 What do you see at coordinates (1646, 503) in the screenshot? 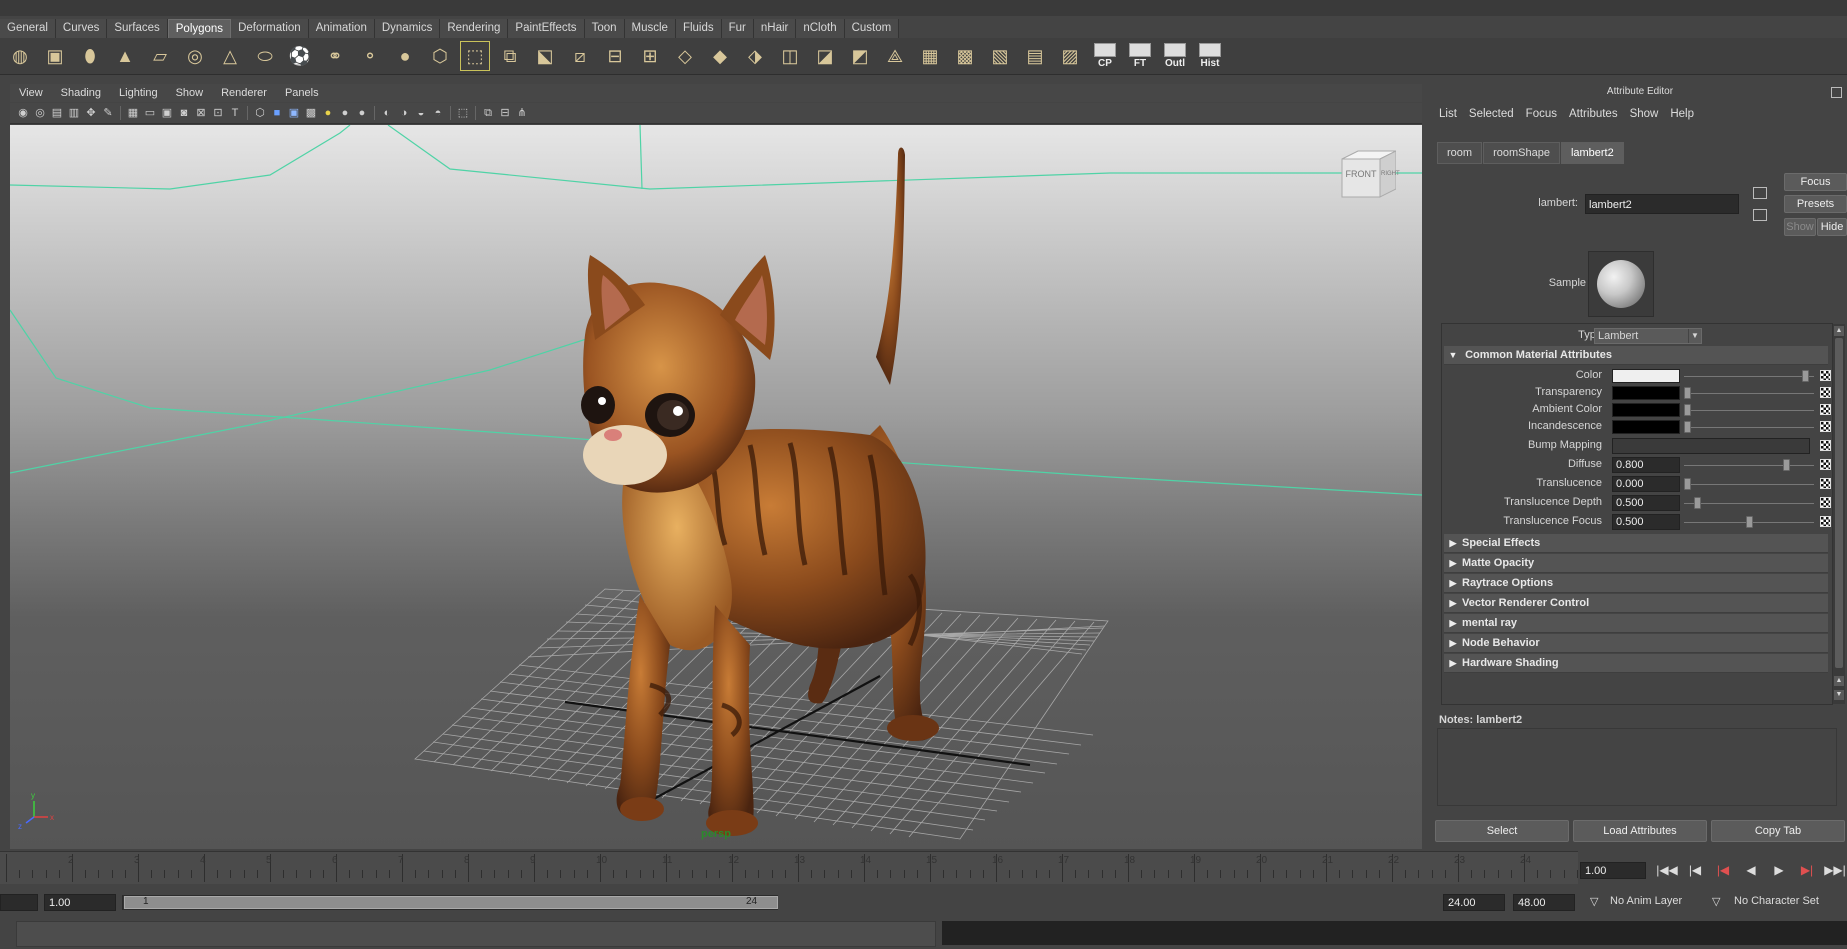
I see `attr-value-field: 0.500` at bounding box center [1646, 503].